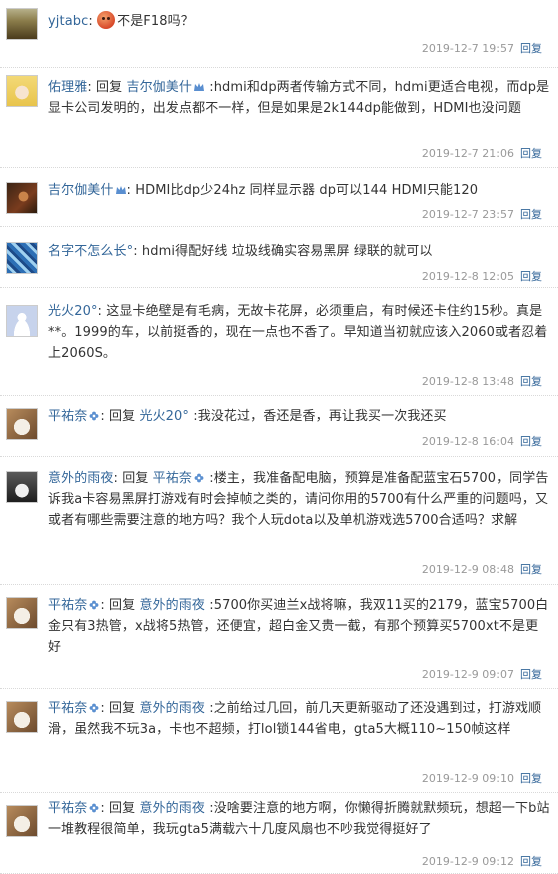 The height and width of the screenshot is (874, 558). I want to click on anime-girl-avatar, so click(22, 91).